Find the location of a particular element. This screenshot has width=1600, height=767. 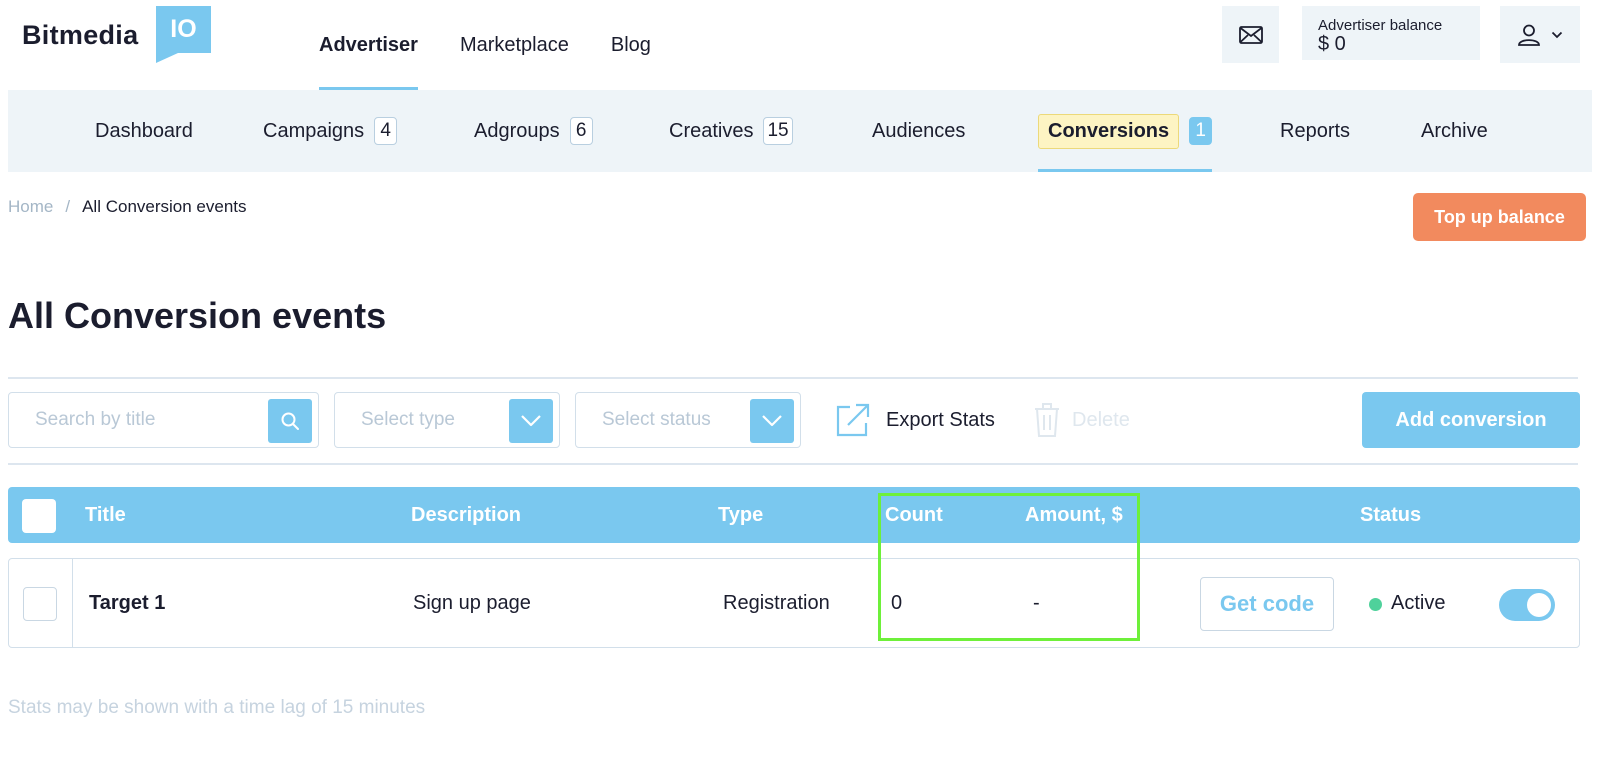

tab-adgroups: Adgroups 6 is located at coordinates (533, 131).